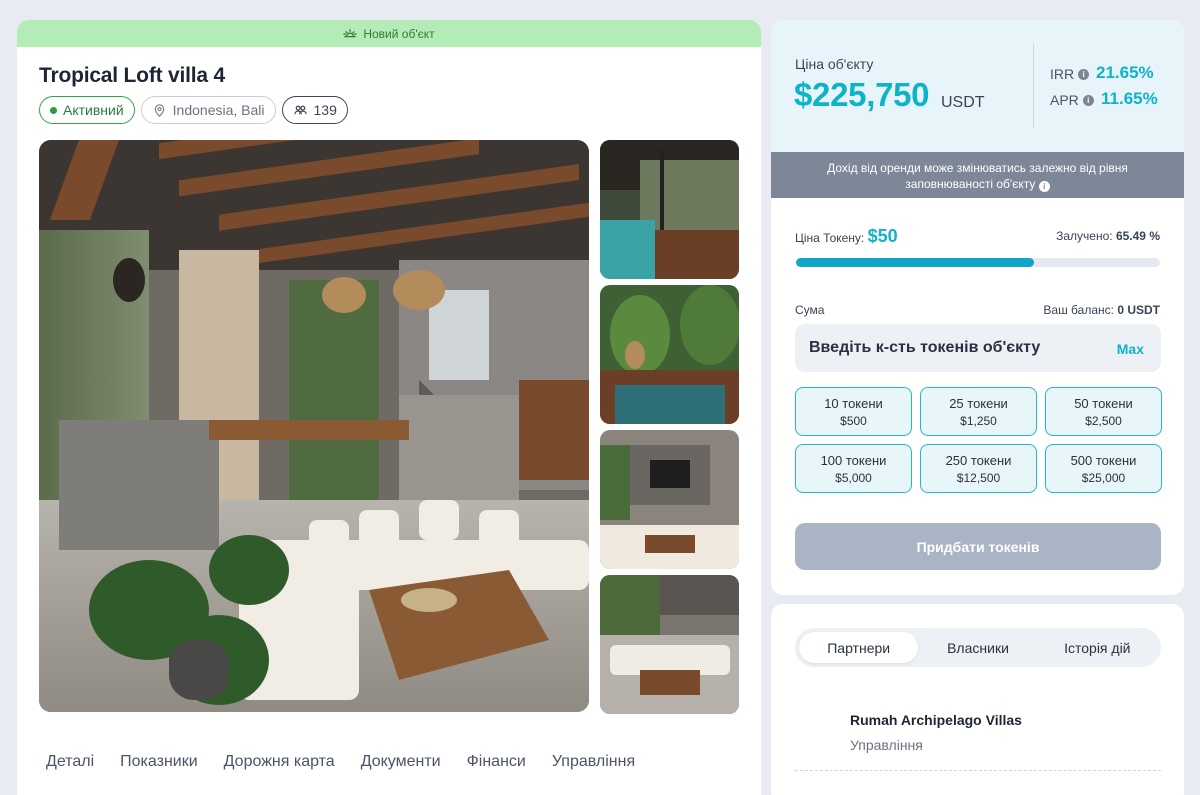 The width and height of the screenshot is (1200, 795). I want to click on token-pack-10: 10 токени $500, so click(853, 411).